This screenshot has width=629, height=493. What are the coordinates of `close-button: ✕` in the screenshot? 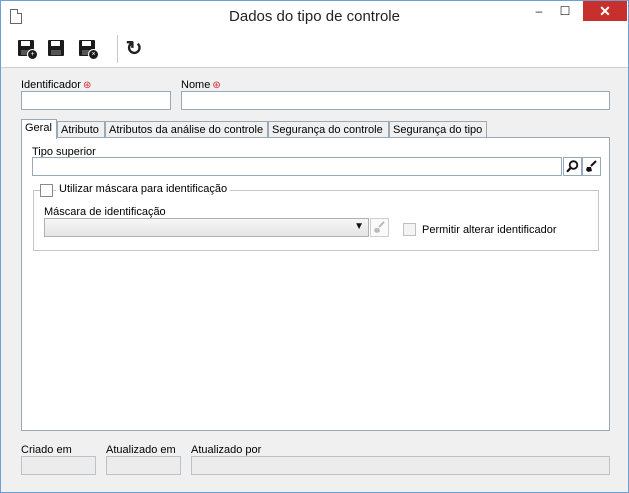 It's located at (605, 11).